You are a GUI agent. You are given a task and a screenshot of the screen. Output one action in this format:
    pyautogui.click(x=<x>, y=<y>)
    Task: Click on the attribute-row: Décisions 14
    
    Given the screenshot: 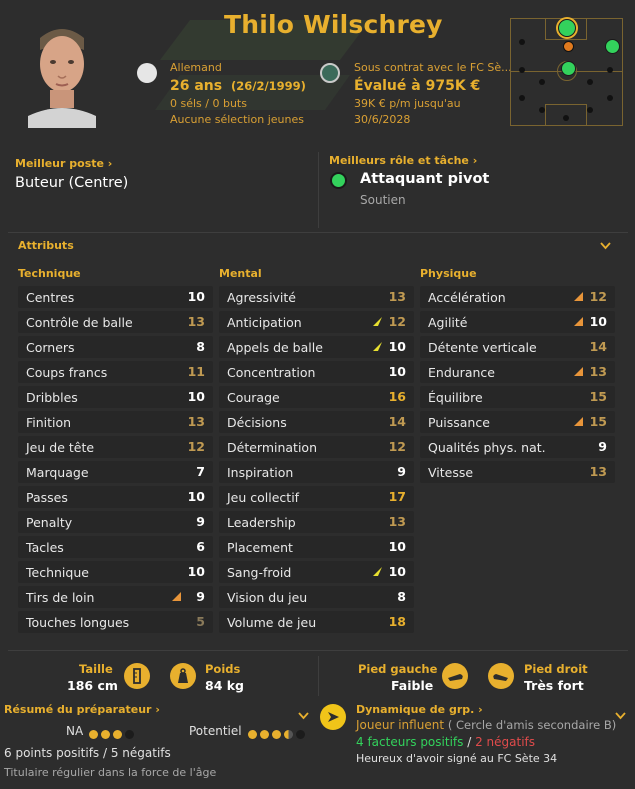 What is the action you would take?
    pyautogui.click(x=316, y=422)
    